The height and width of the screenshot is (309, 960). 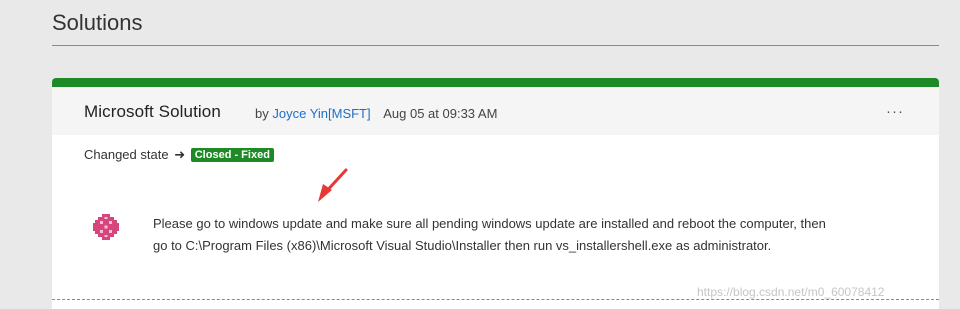 What do you see at coordinates (97, 22) in the screenshot?
I see `section-title: Solutions` at bounding box center [97, 22].